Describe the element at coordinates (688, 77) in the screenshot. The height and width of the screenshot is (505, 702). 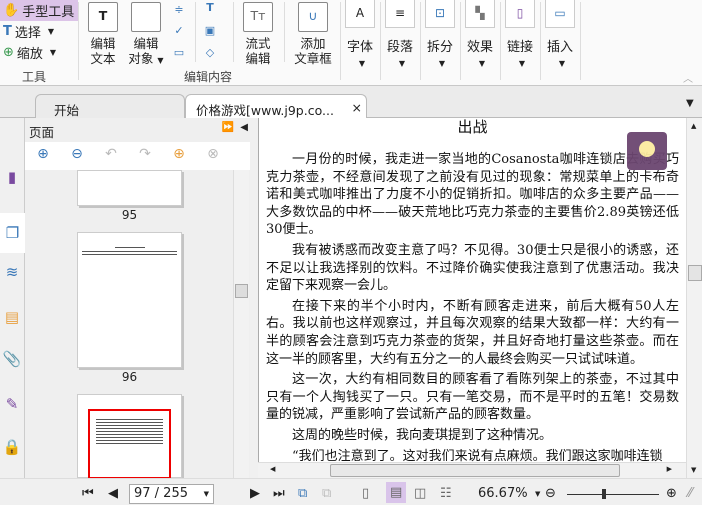
I see `collapse-ribbon-icon: ︿` at that location.